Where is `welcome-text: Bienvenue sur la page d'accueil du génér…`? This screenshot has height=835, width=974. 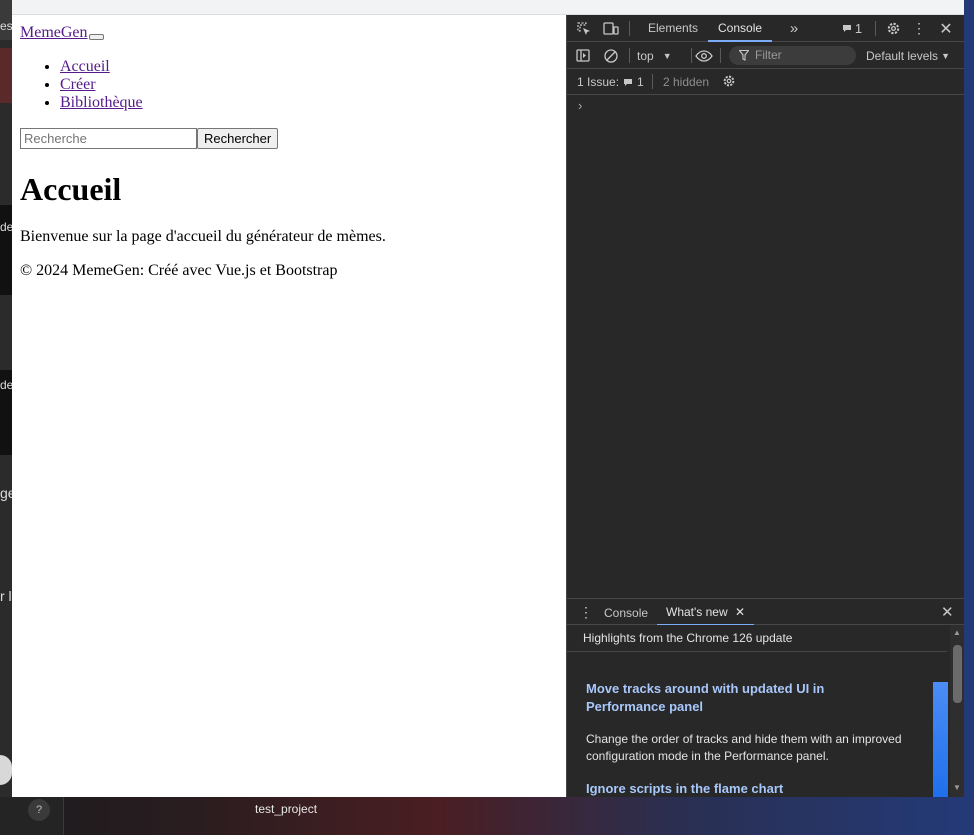 welcome-text: Bienvenue sur la page d'accueil du génér… is located at coordinates (203, 236).